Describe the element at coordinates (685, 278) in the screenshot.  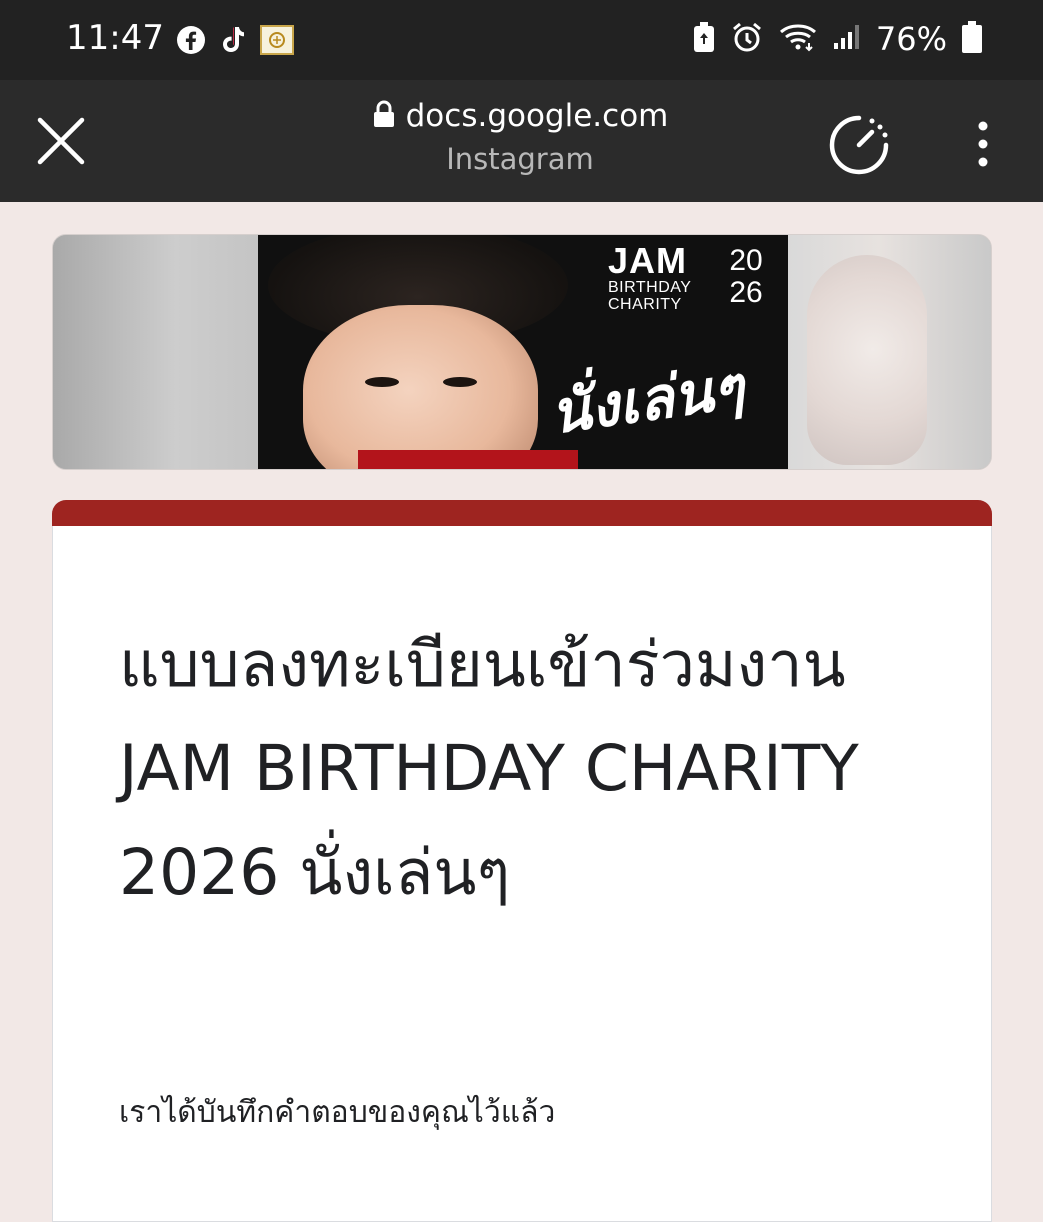
I see `jam-logo: JAM BIRTHDAY CHARITY 20 26` at that location.